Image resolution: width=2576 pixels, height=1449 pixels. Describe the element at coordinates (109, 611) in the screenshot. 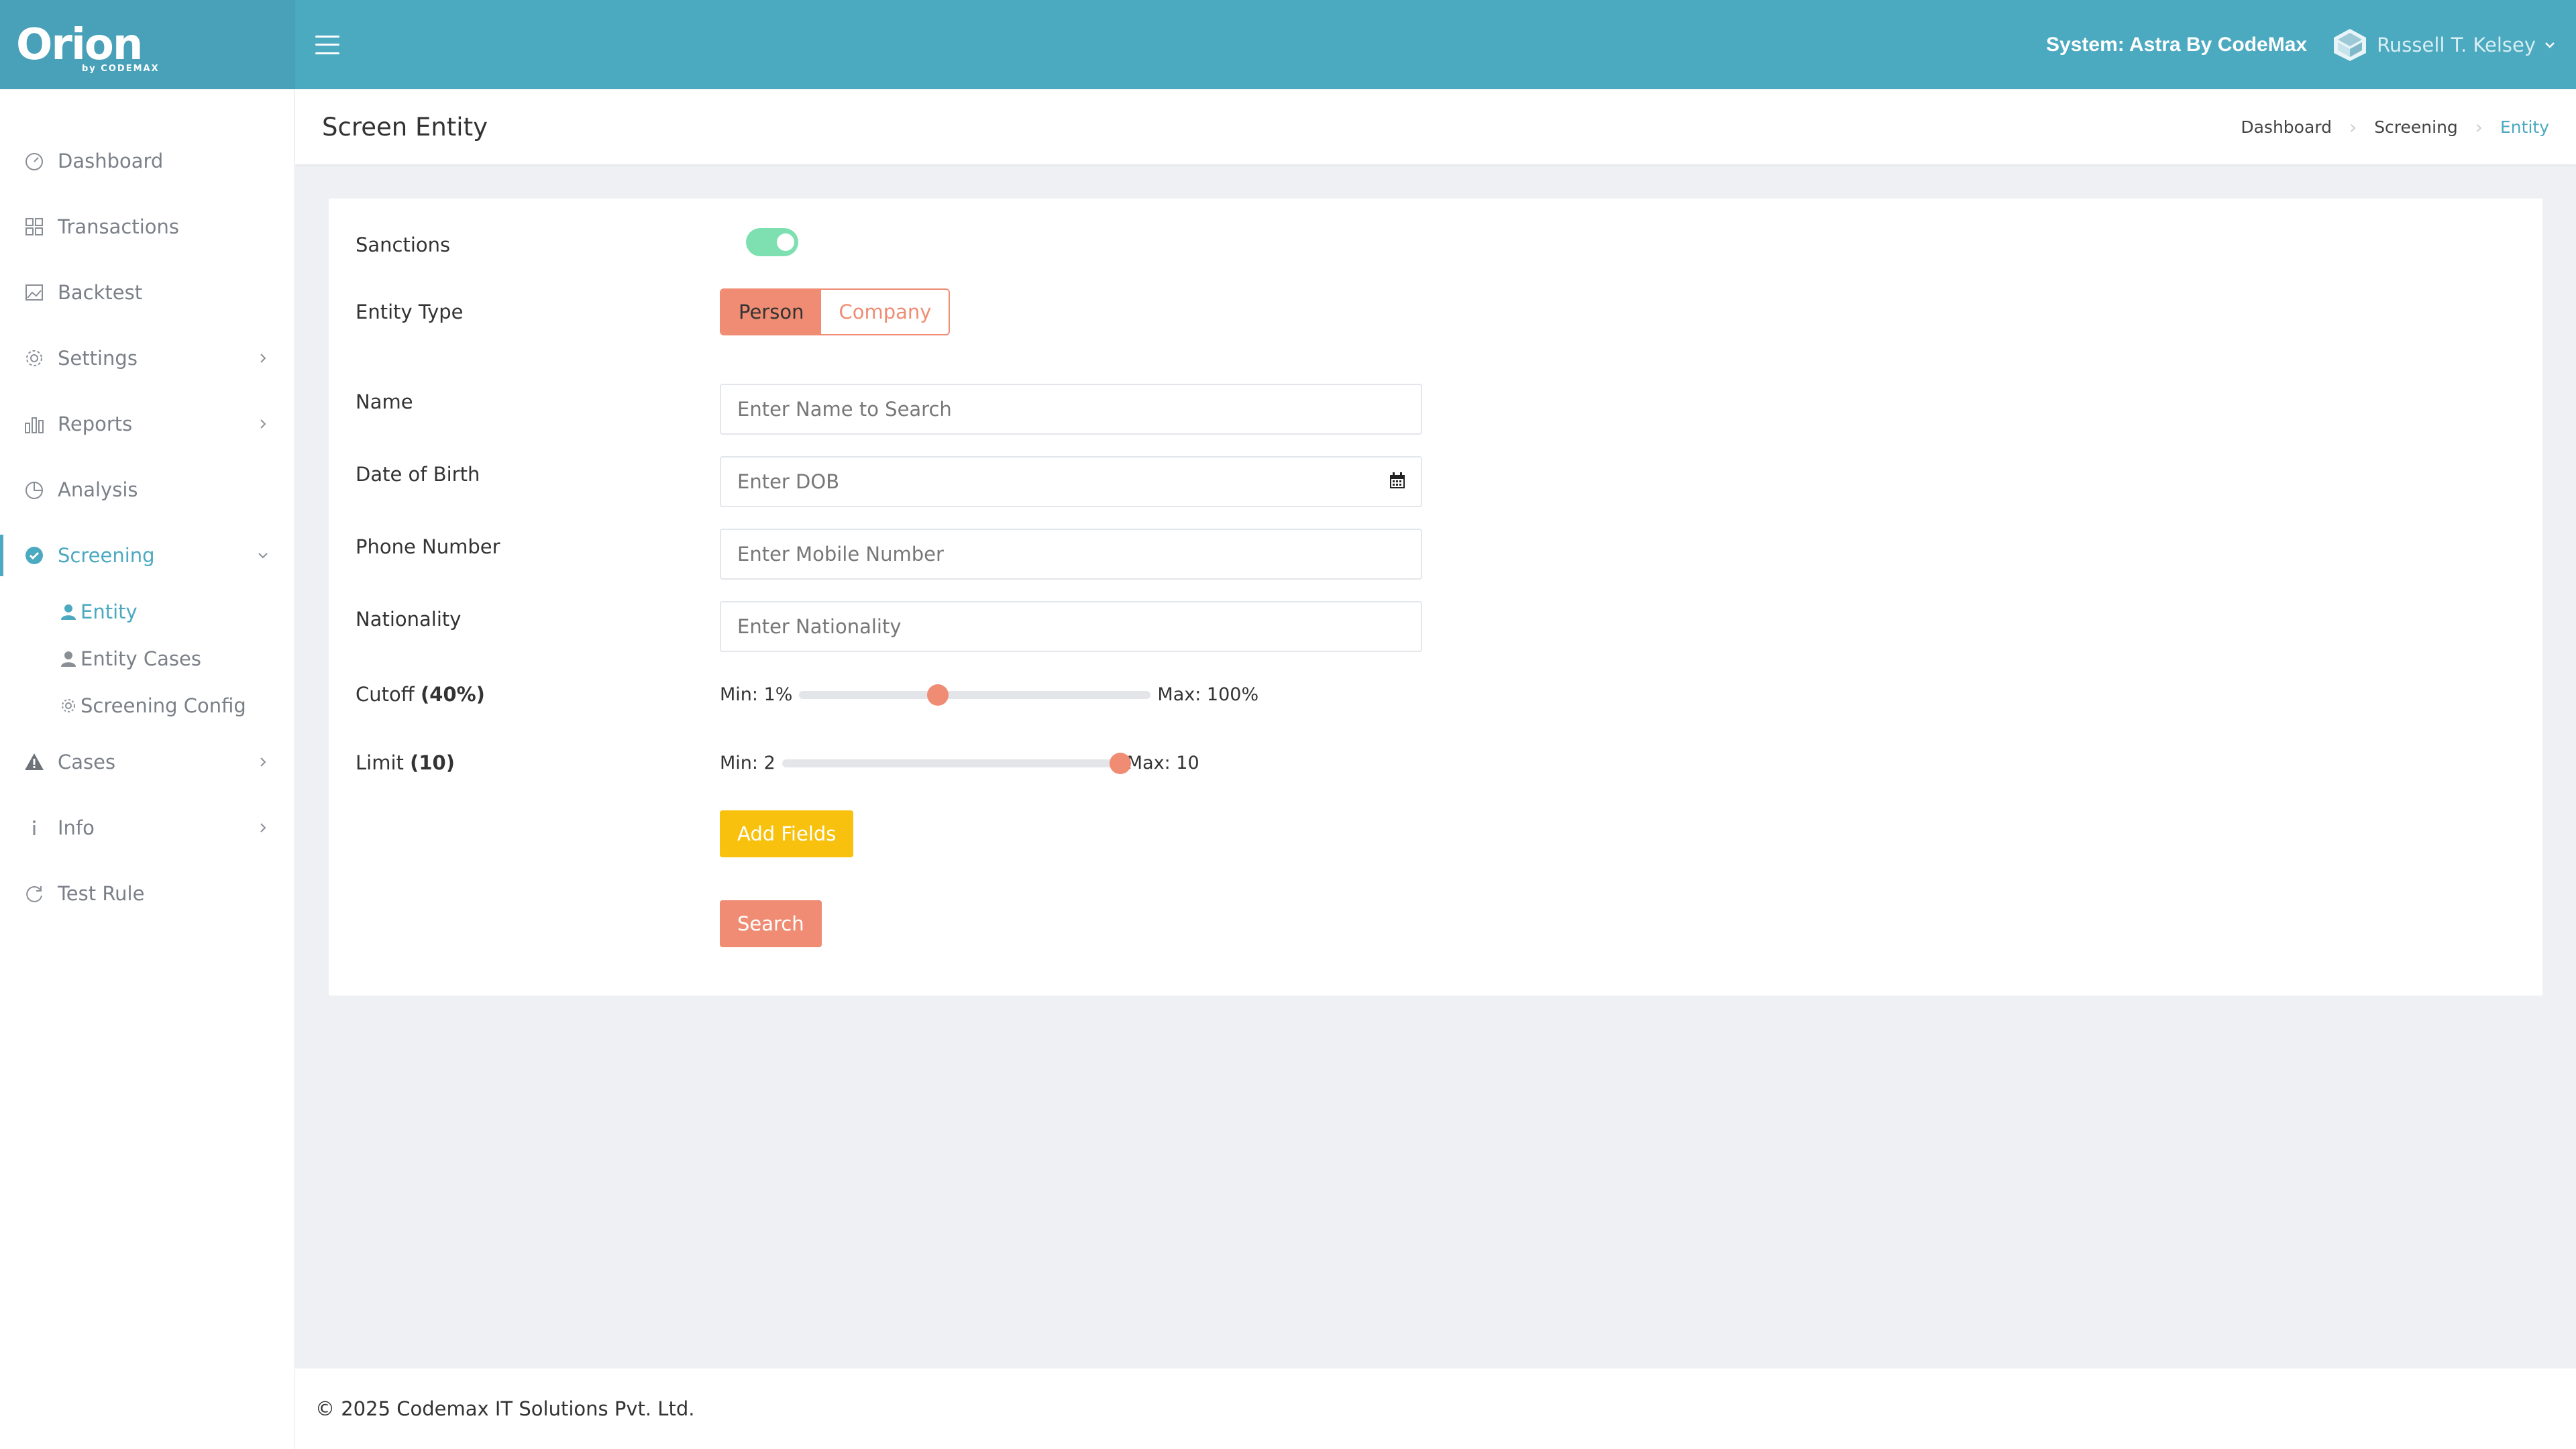

I see `sidebar-subitem-label: Entity` at that location.